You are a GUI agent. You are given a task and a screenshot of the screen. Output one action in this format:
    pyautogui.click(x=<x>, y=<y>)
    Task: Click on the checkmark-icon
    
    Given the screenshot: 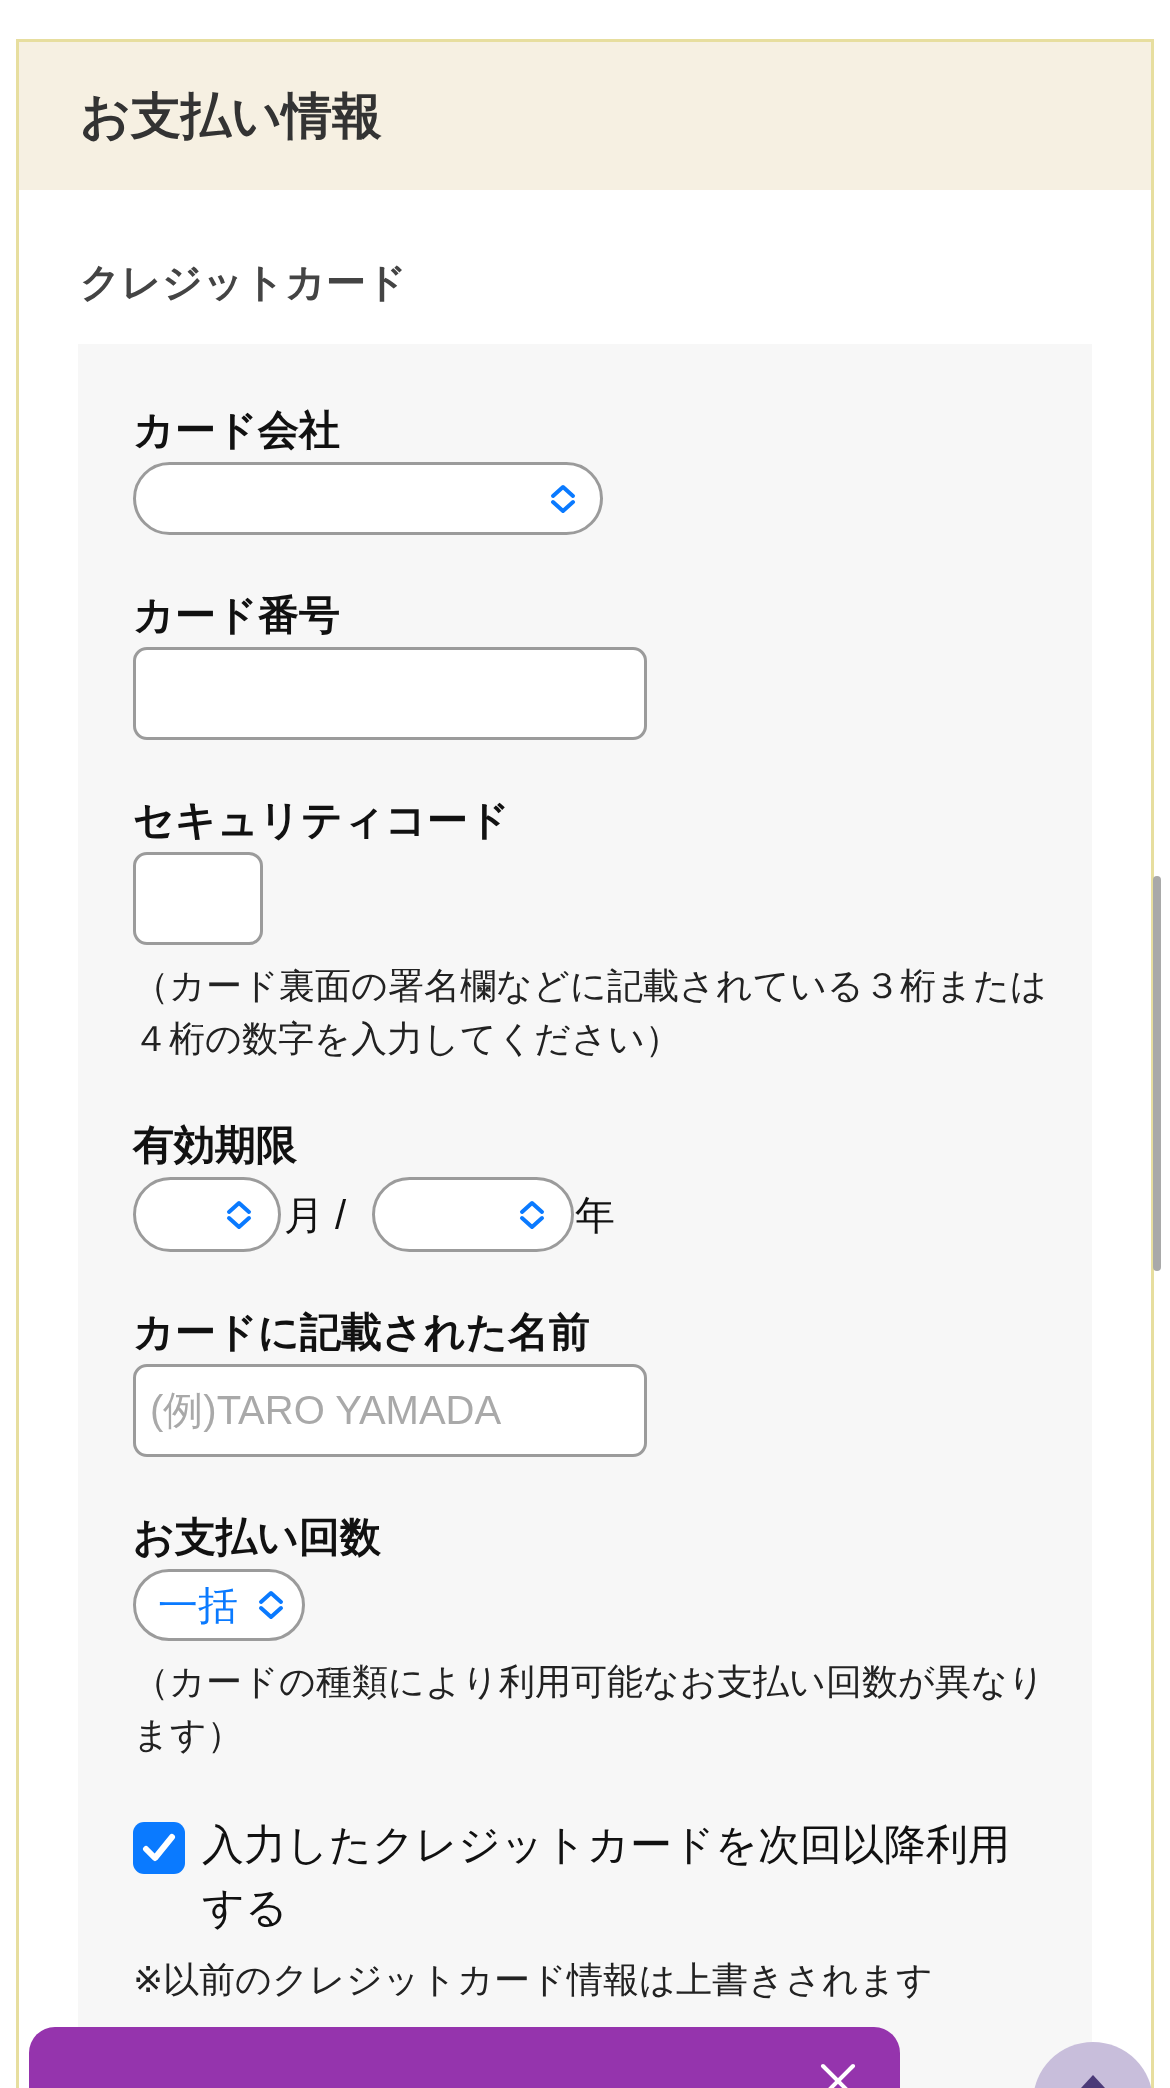 What is the action you would take?
    pyautogui.click(x=159, y=1848)
    